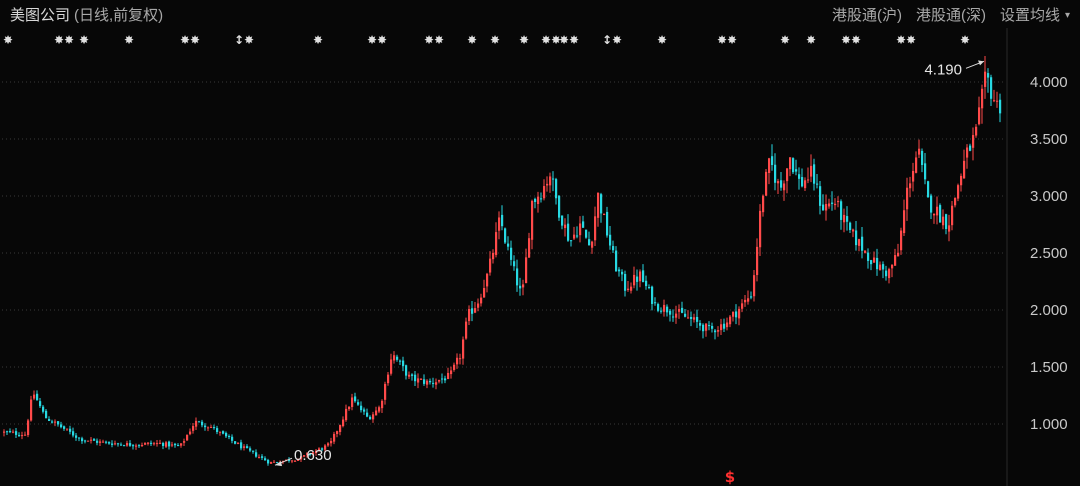 The width and height of the screenshot is (1080, 486). I want to click on price-tick-label: 1.500, so click(1049, 367).